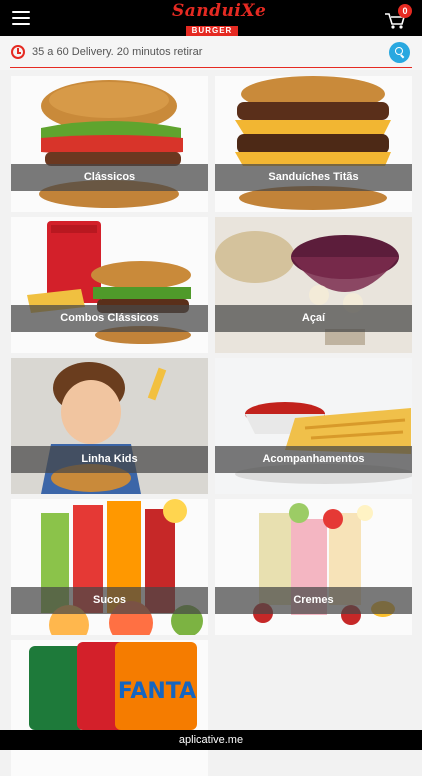 This screenshot has width=422, height=776. I want to click on cremes-image, so click(313, 567).